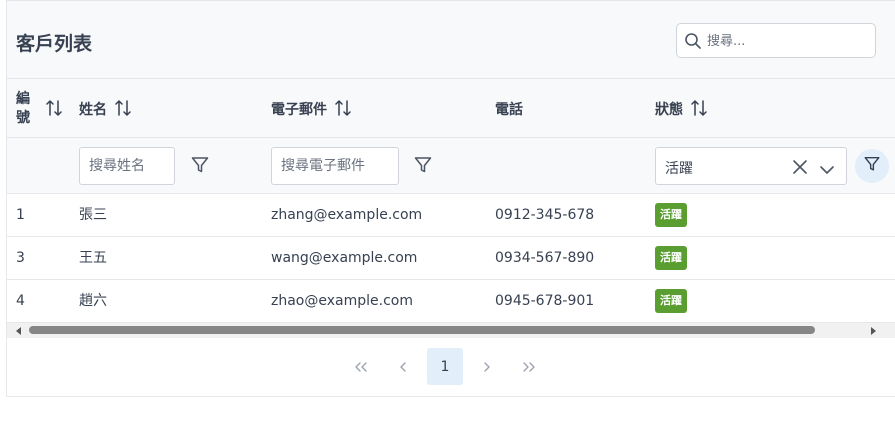 Image resolution: width=895 pixels, height=435 pixels. I want to click on cell-phone: 0912-345-678, so click(545, 215).